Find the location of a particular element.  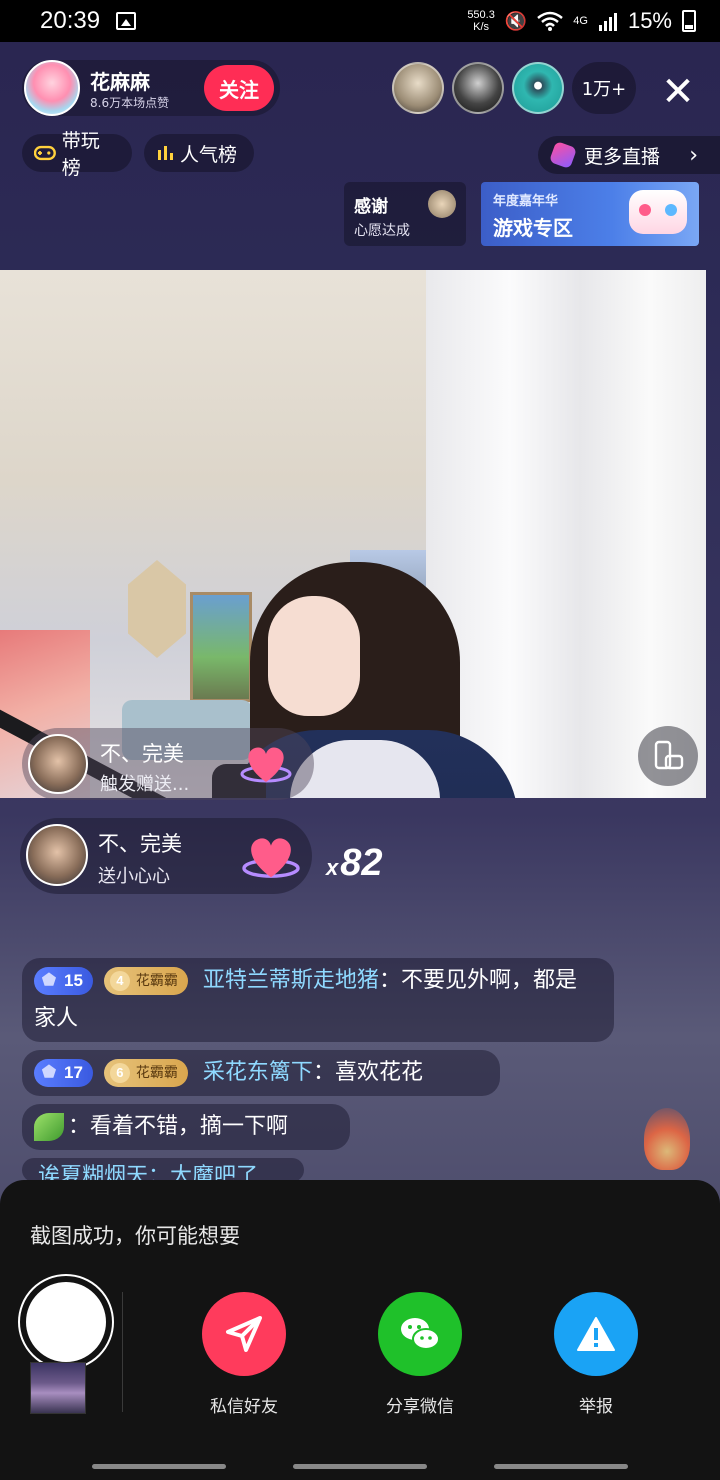

video-painting is located at coordinates (221, 647).